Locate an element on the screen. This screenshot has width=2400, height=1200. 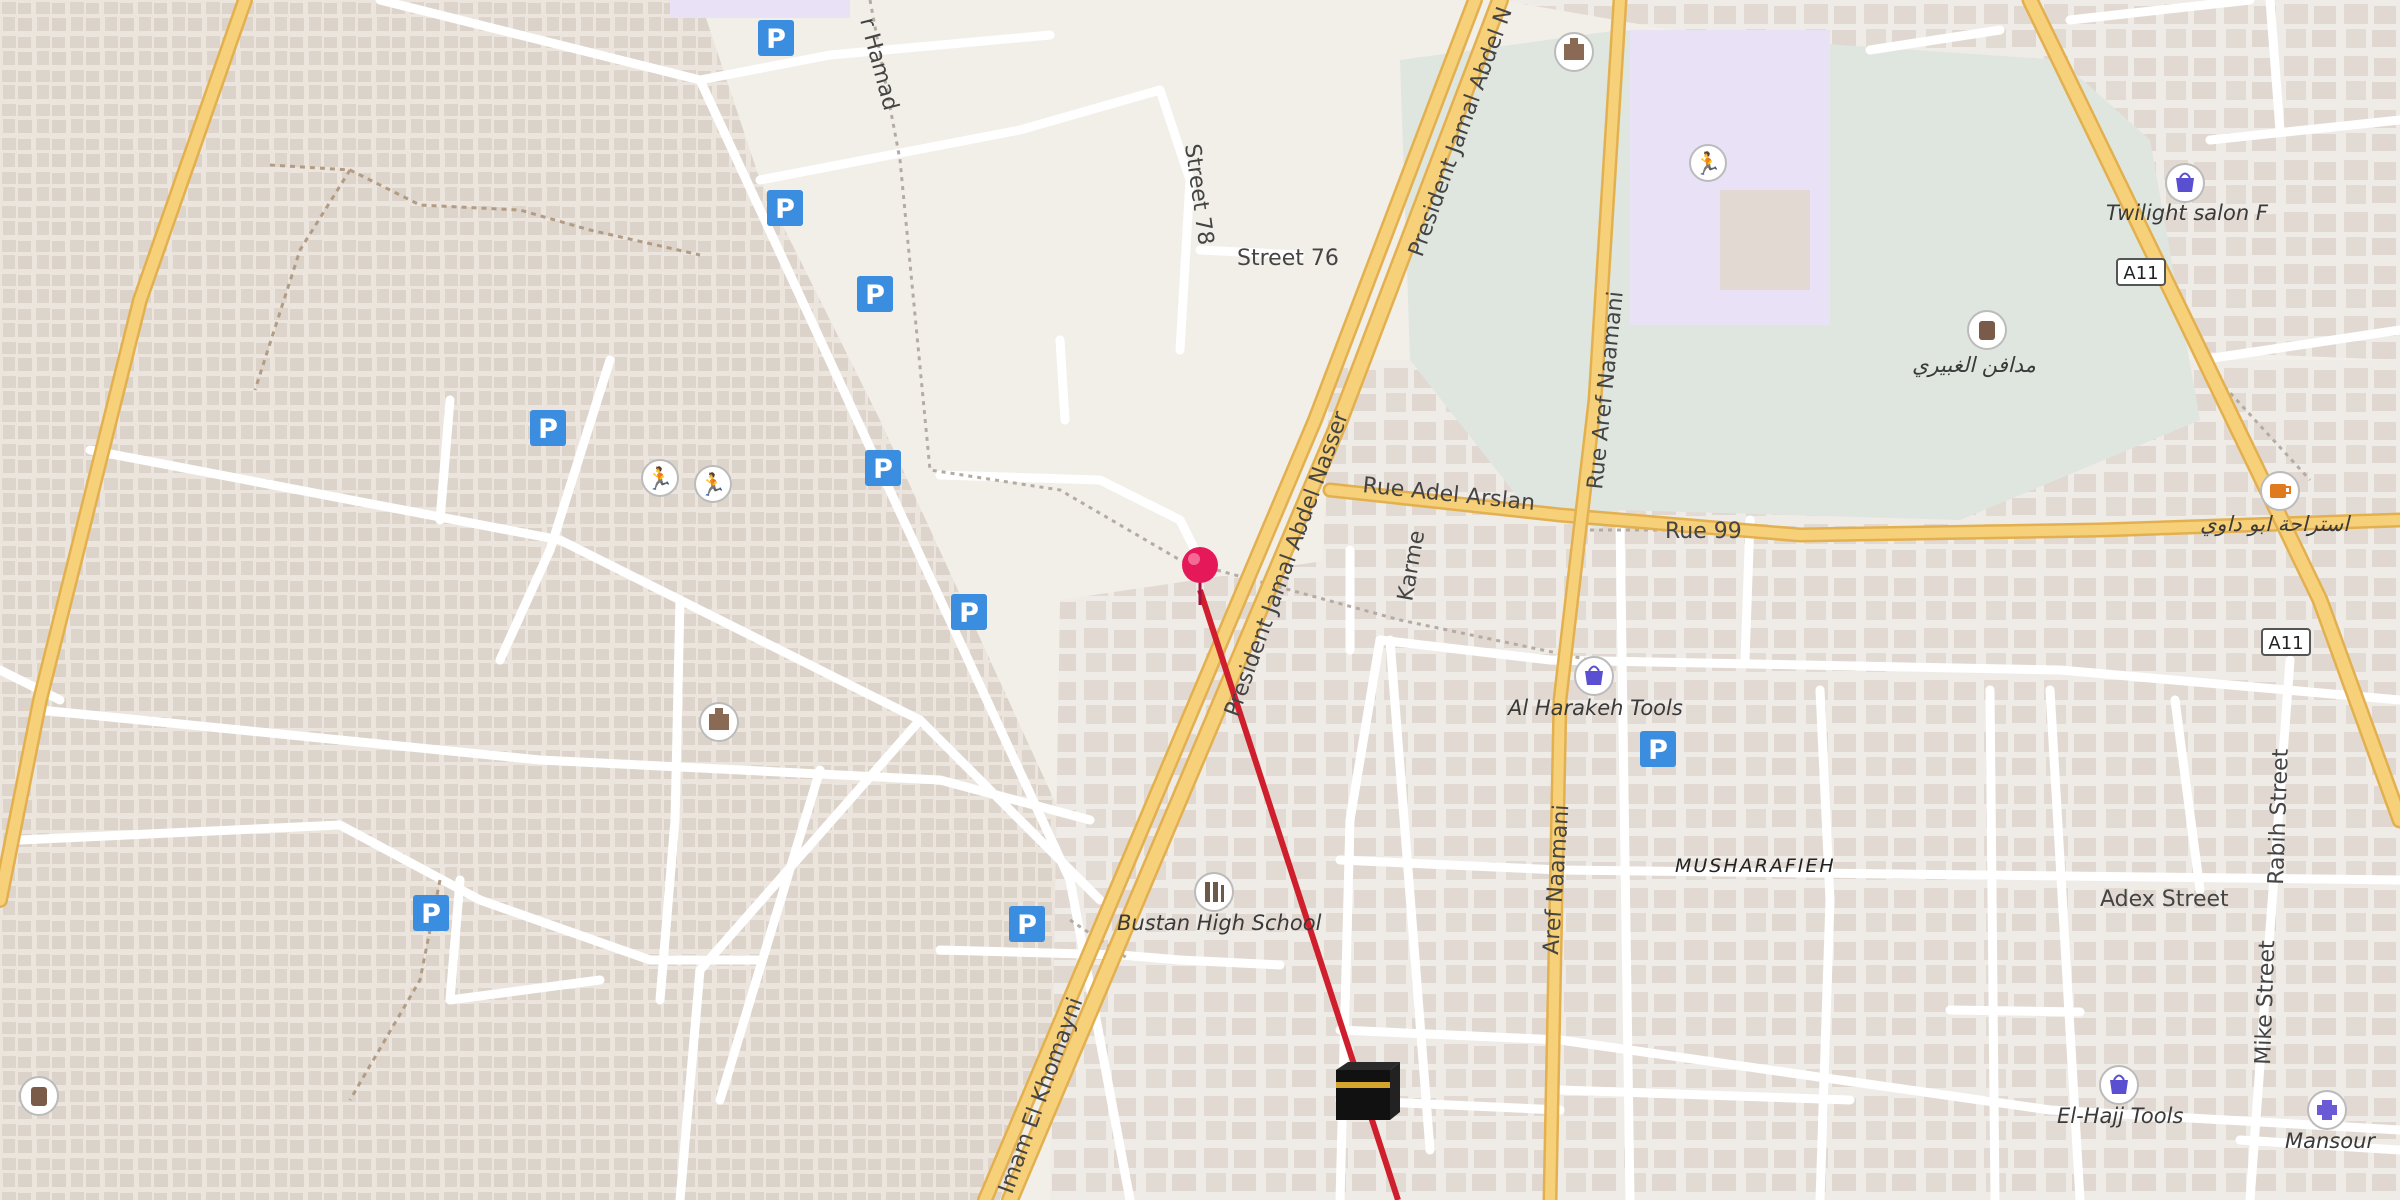
cafe-icon is located at coordinates (2280, 491).